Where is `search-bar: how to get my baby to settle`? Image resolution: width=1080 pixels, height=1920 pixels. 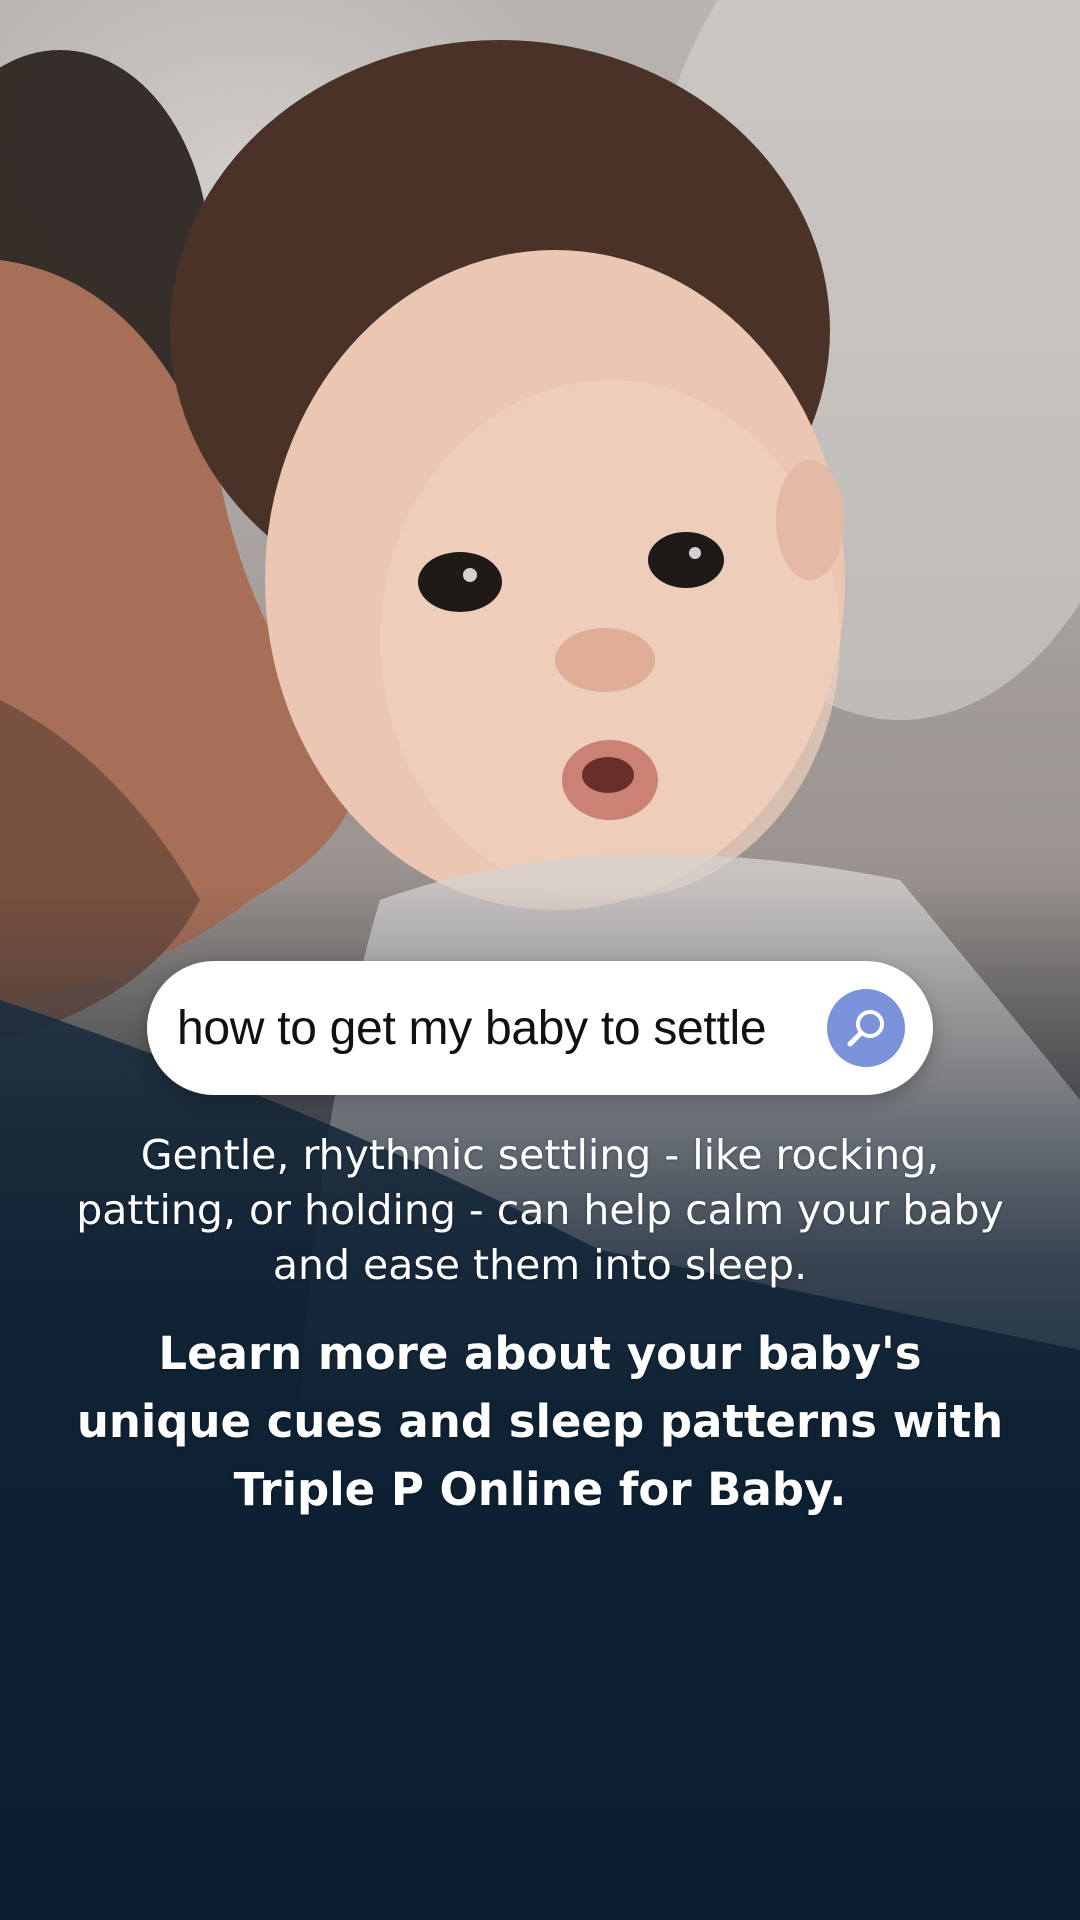 search-bar: how to get my baby to settle is located at coordinates (540, 1028).